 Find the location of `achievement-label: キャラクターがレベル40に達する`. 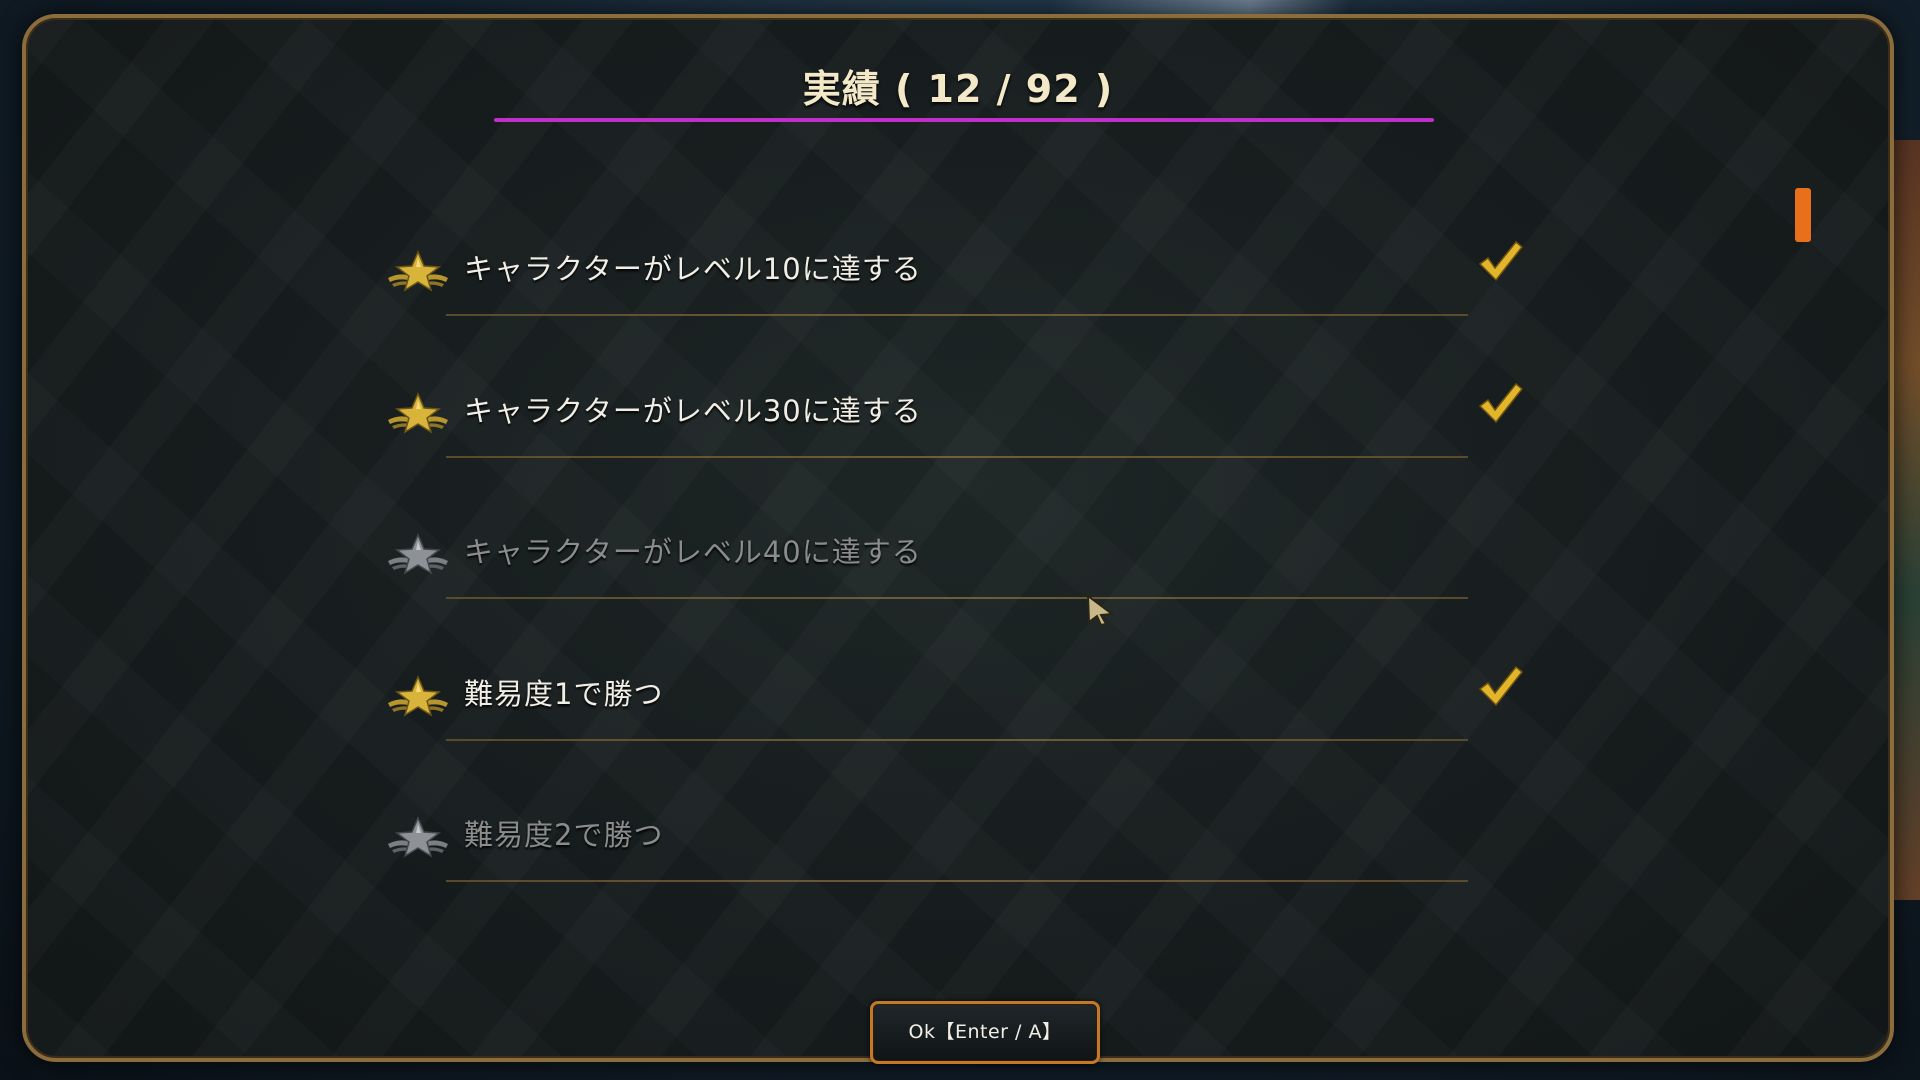

achievement-label: キャラクターがレベル40に達する is located at coordinates (693, 552).